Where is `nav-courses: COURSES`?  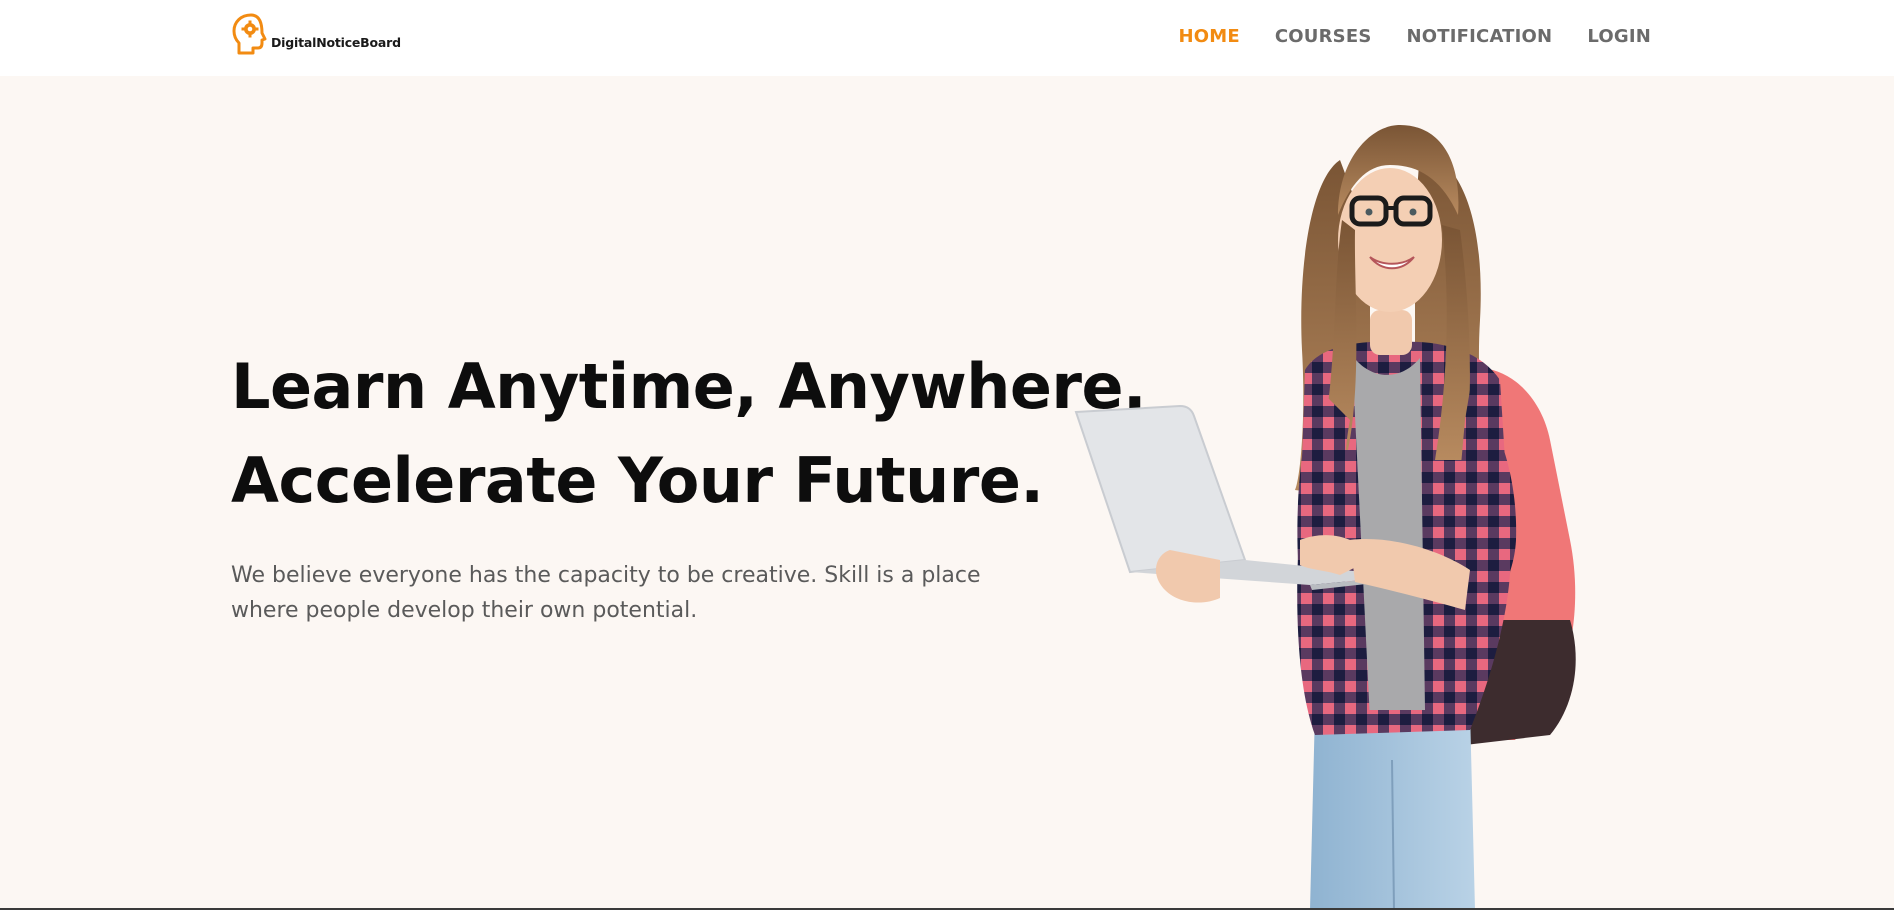 nav-courses: COURSES is located at coordinates (1323, 36).